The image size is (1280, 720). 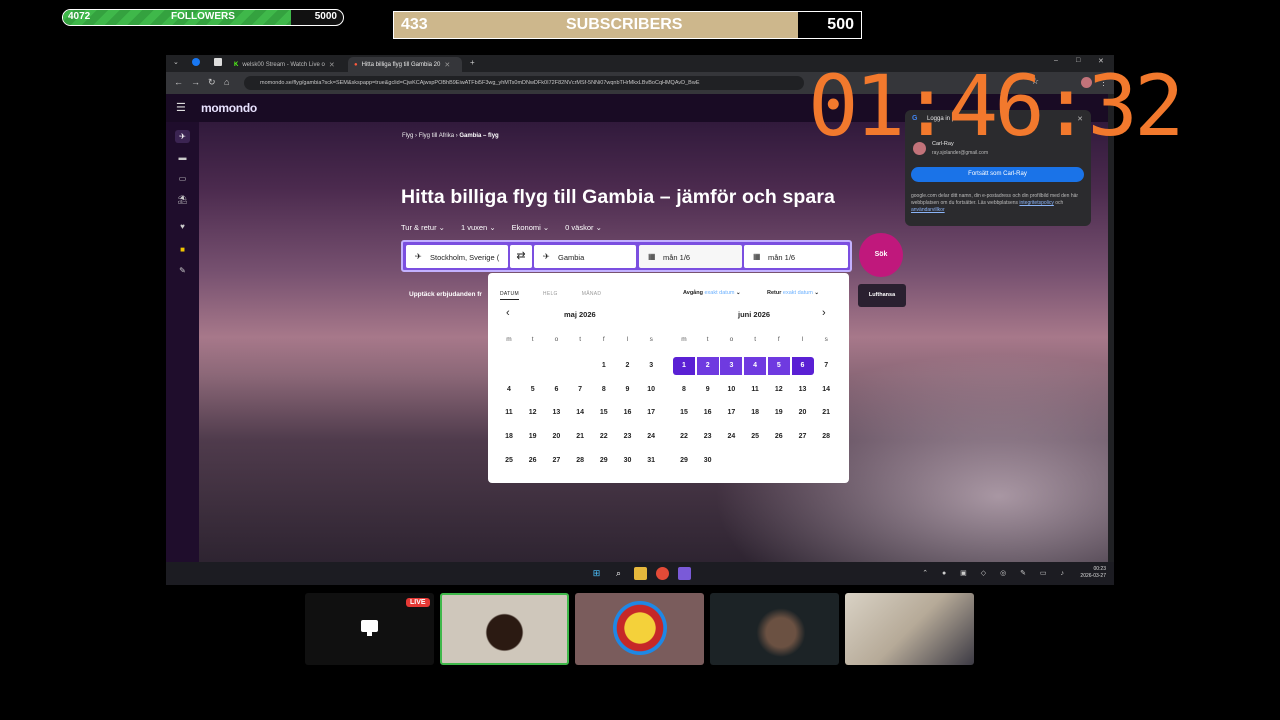 What do you see at coordinates (181, 107) in the screenshot?
I see `hamburger-menu-icon: ☰` at bounding box center [181, 107].